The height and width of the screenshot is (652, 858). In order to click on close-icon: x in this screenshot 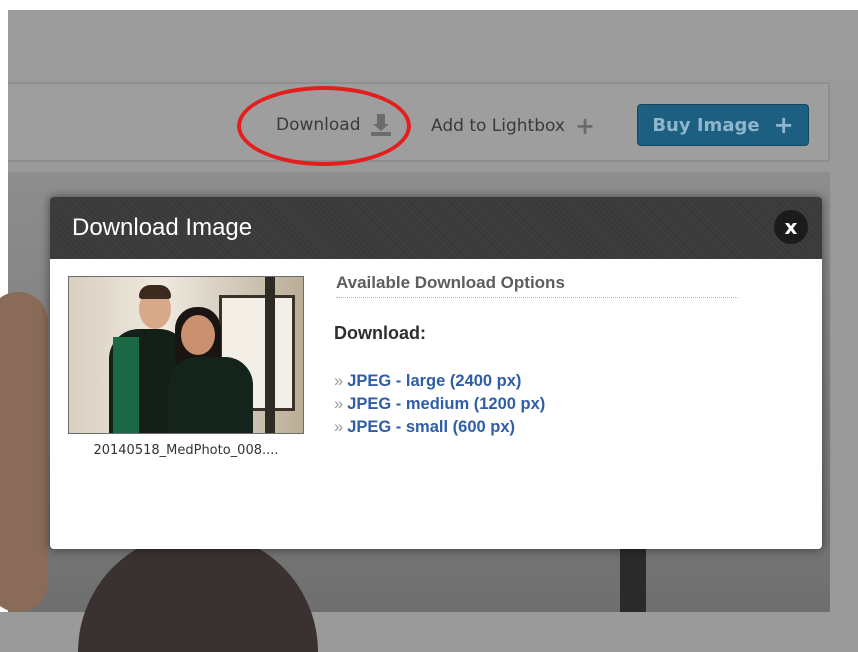, I will do `click(791, 227)`.